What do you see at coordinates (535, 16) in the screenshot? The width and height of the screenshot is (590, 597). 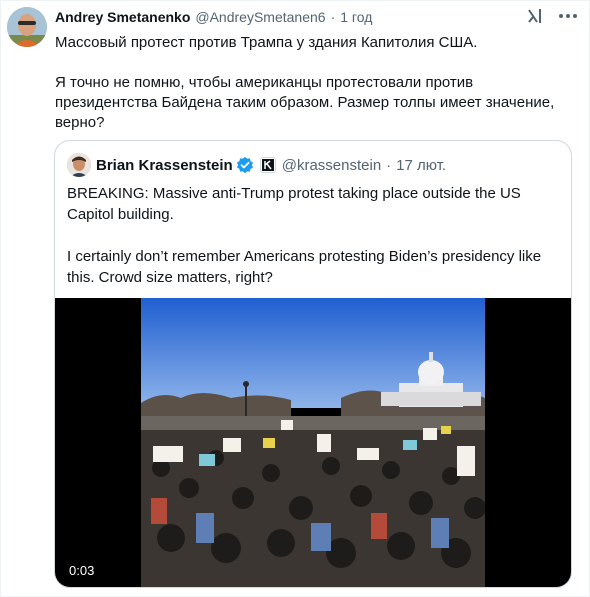 I see `grok-icon` at bounding box center [535, 16].